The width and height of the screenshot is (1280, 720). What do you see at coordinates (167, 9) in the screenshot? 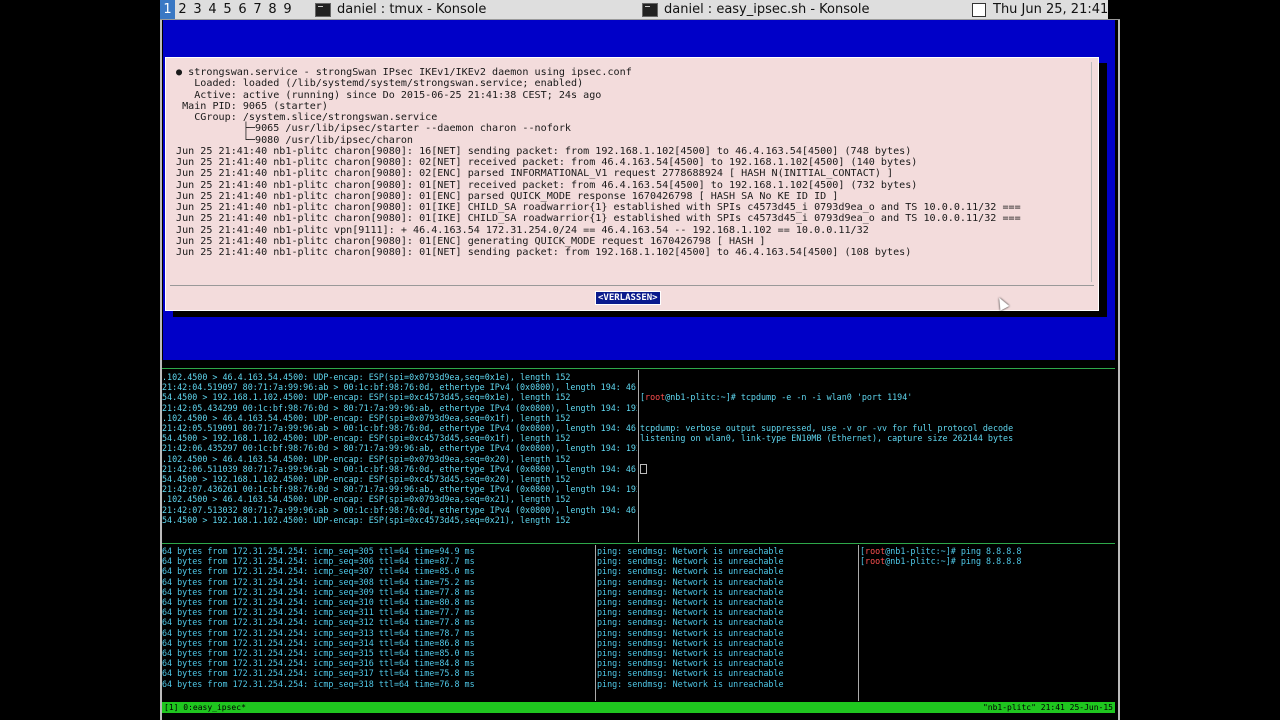
I see `desktop-1: 1` at bounding box center [167, 9].